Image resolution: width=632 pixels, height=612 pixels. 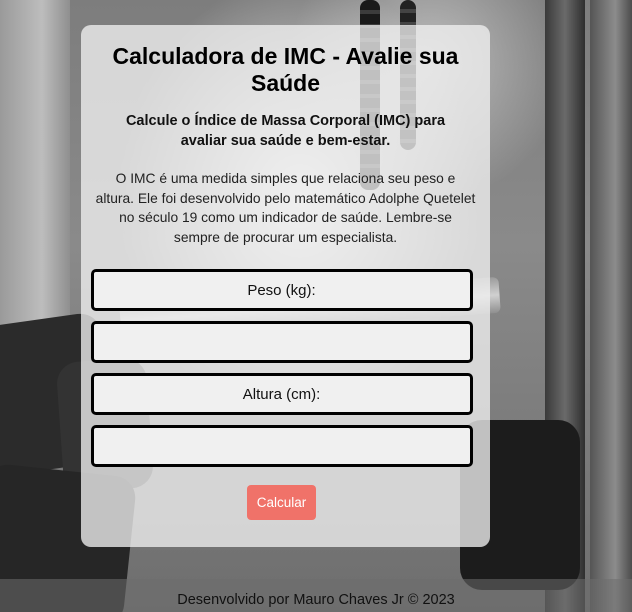 I want to click on height-input, so click(x=281, y=446).